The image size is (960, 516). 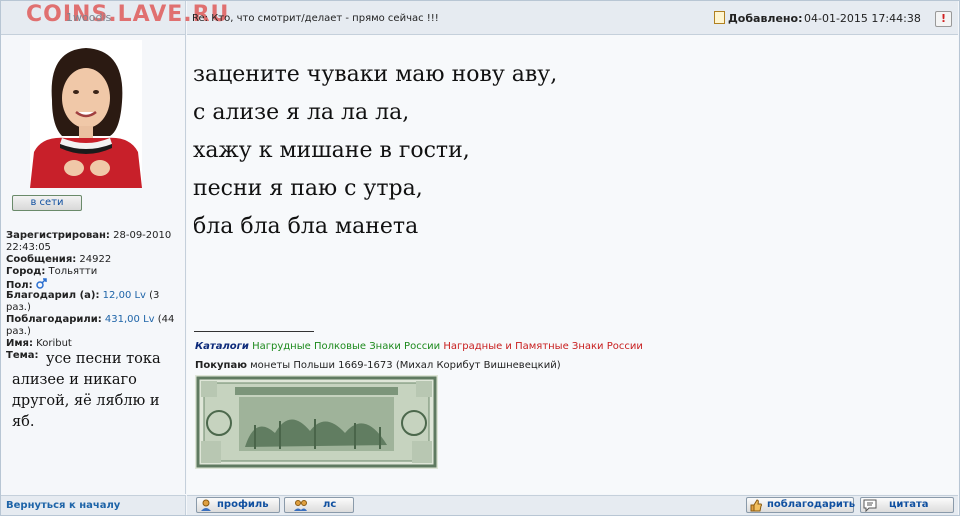 What do you see at coordinates (375, 74) in the screenshot?
I see `post-line: зацените чуваки маю нову аву,` at bounding box center [375, 74].